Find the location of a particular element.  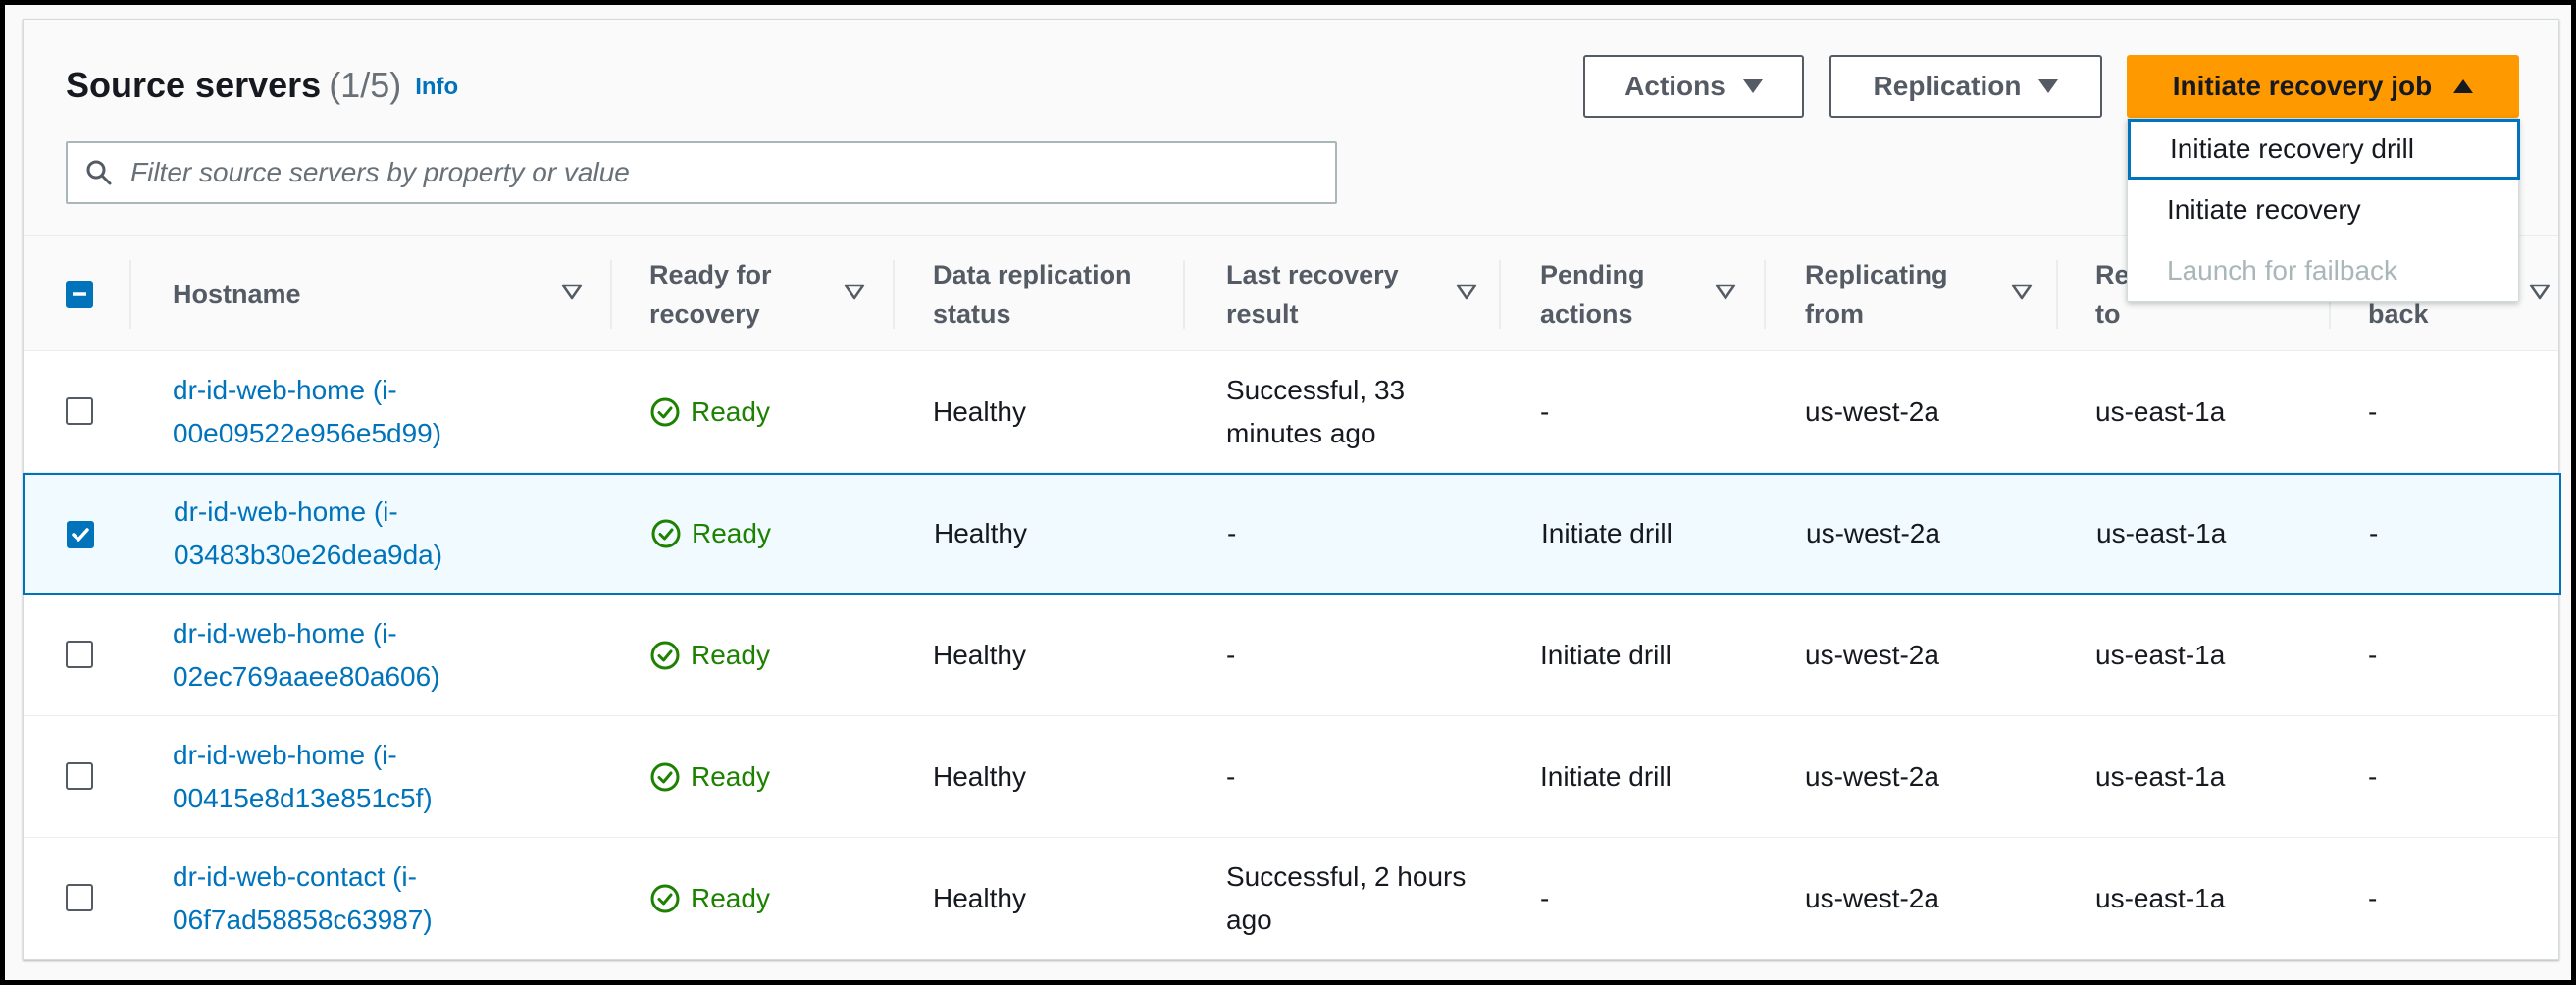

column-header-label: Ready for is located at coordinates (710, 274).